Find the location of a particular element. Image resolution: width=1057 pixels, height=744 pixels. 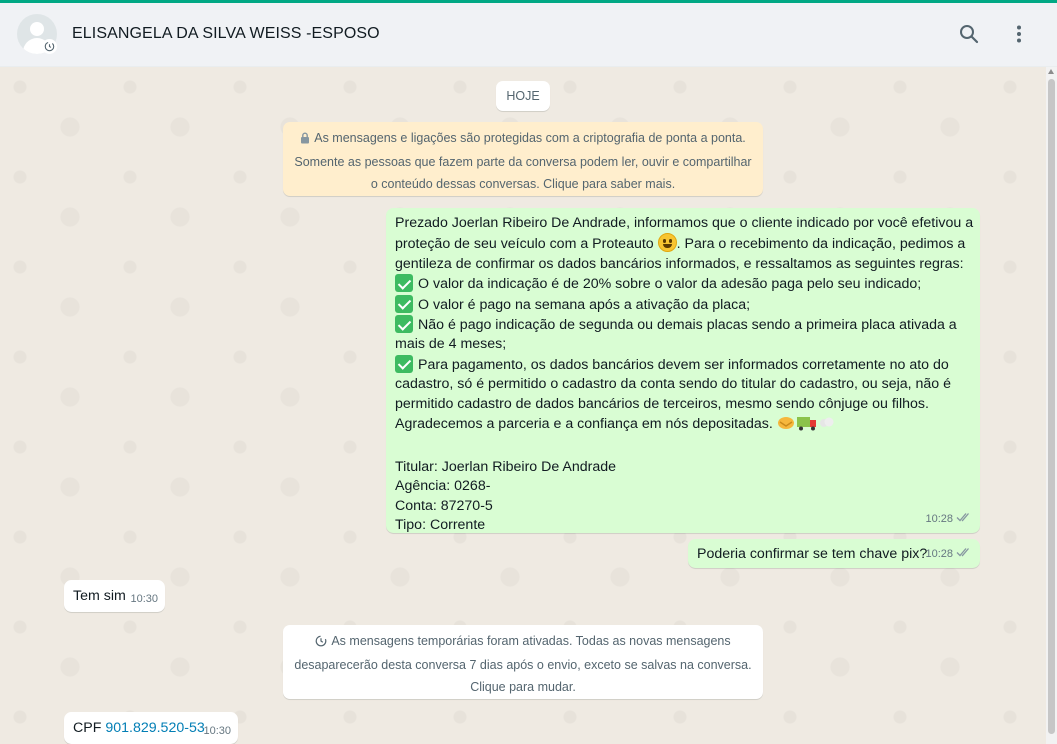

message-text: Poderia confirmar se tem chave pix? is located at coordinates (812, 554).